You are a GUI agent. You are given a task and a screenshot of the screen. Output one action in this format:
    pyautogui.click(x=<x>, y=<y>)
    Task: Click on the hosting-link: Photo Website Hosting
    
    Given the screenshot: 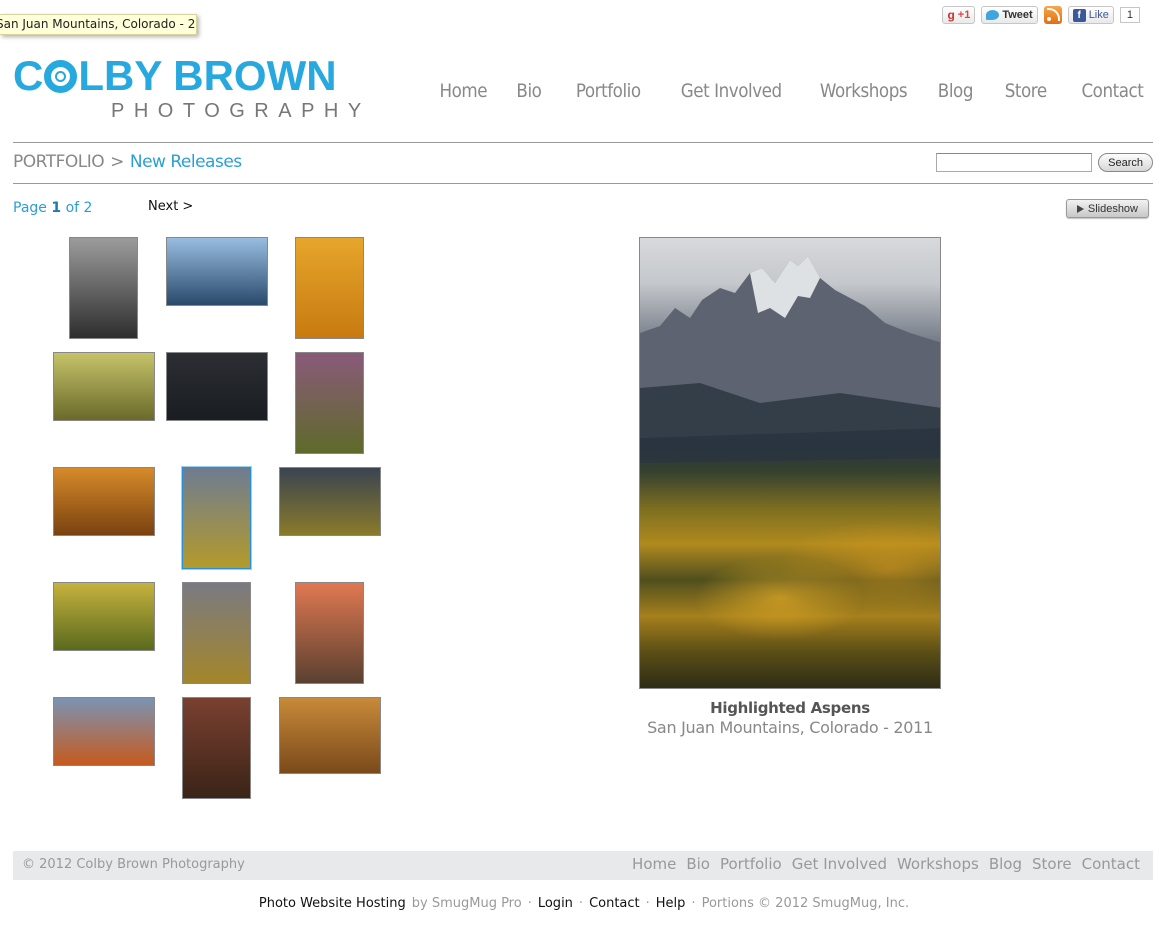 What is the action you would take?
    pyautogui.click(x=332, y=903)
    